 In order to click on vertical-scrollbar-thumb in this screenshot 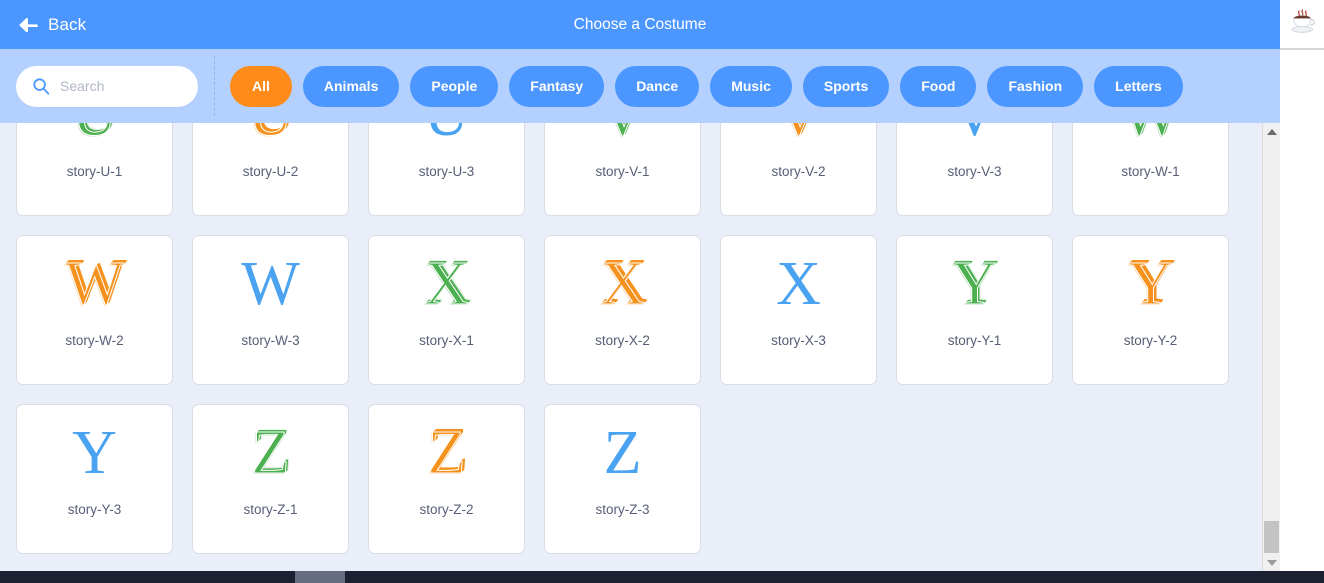, I will do `click(1271, 537)`.